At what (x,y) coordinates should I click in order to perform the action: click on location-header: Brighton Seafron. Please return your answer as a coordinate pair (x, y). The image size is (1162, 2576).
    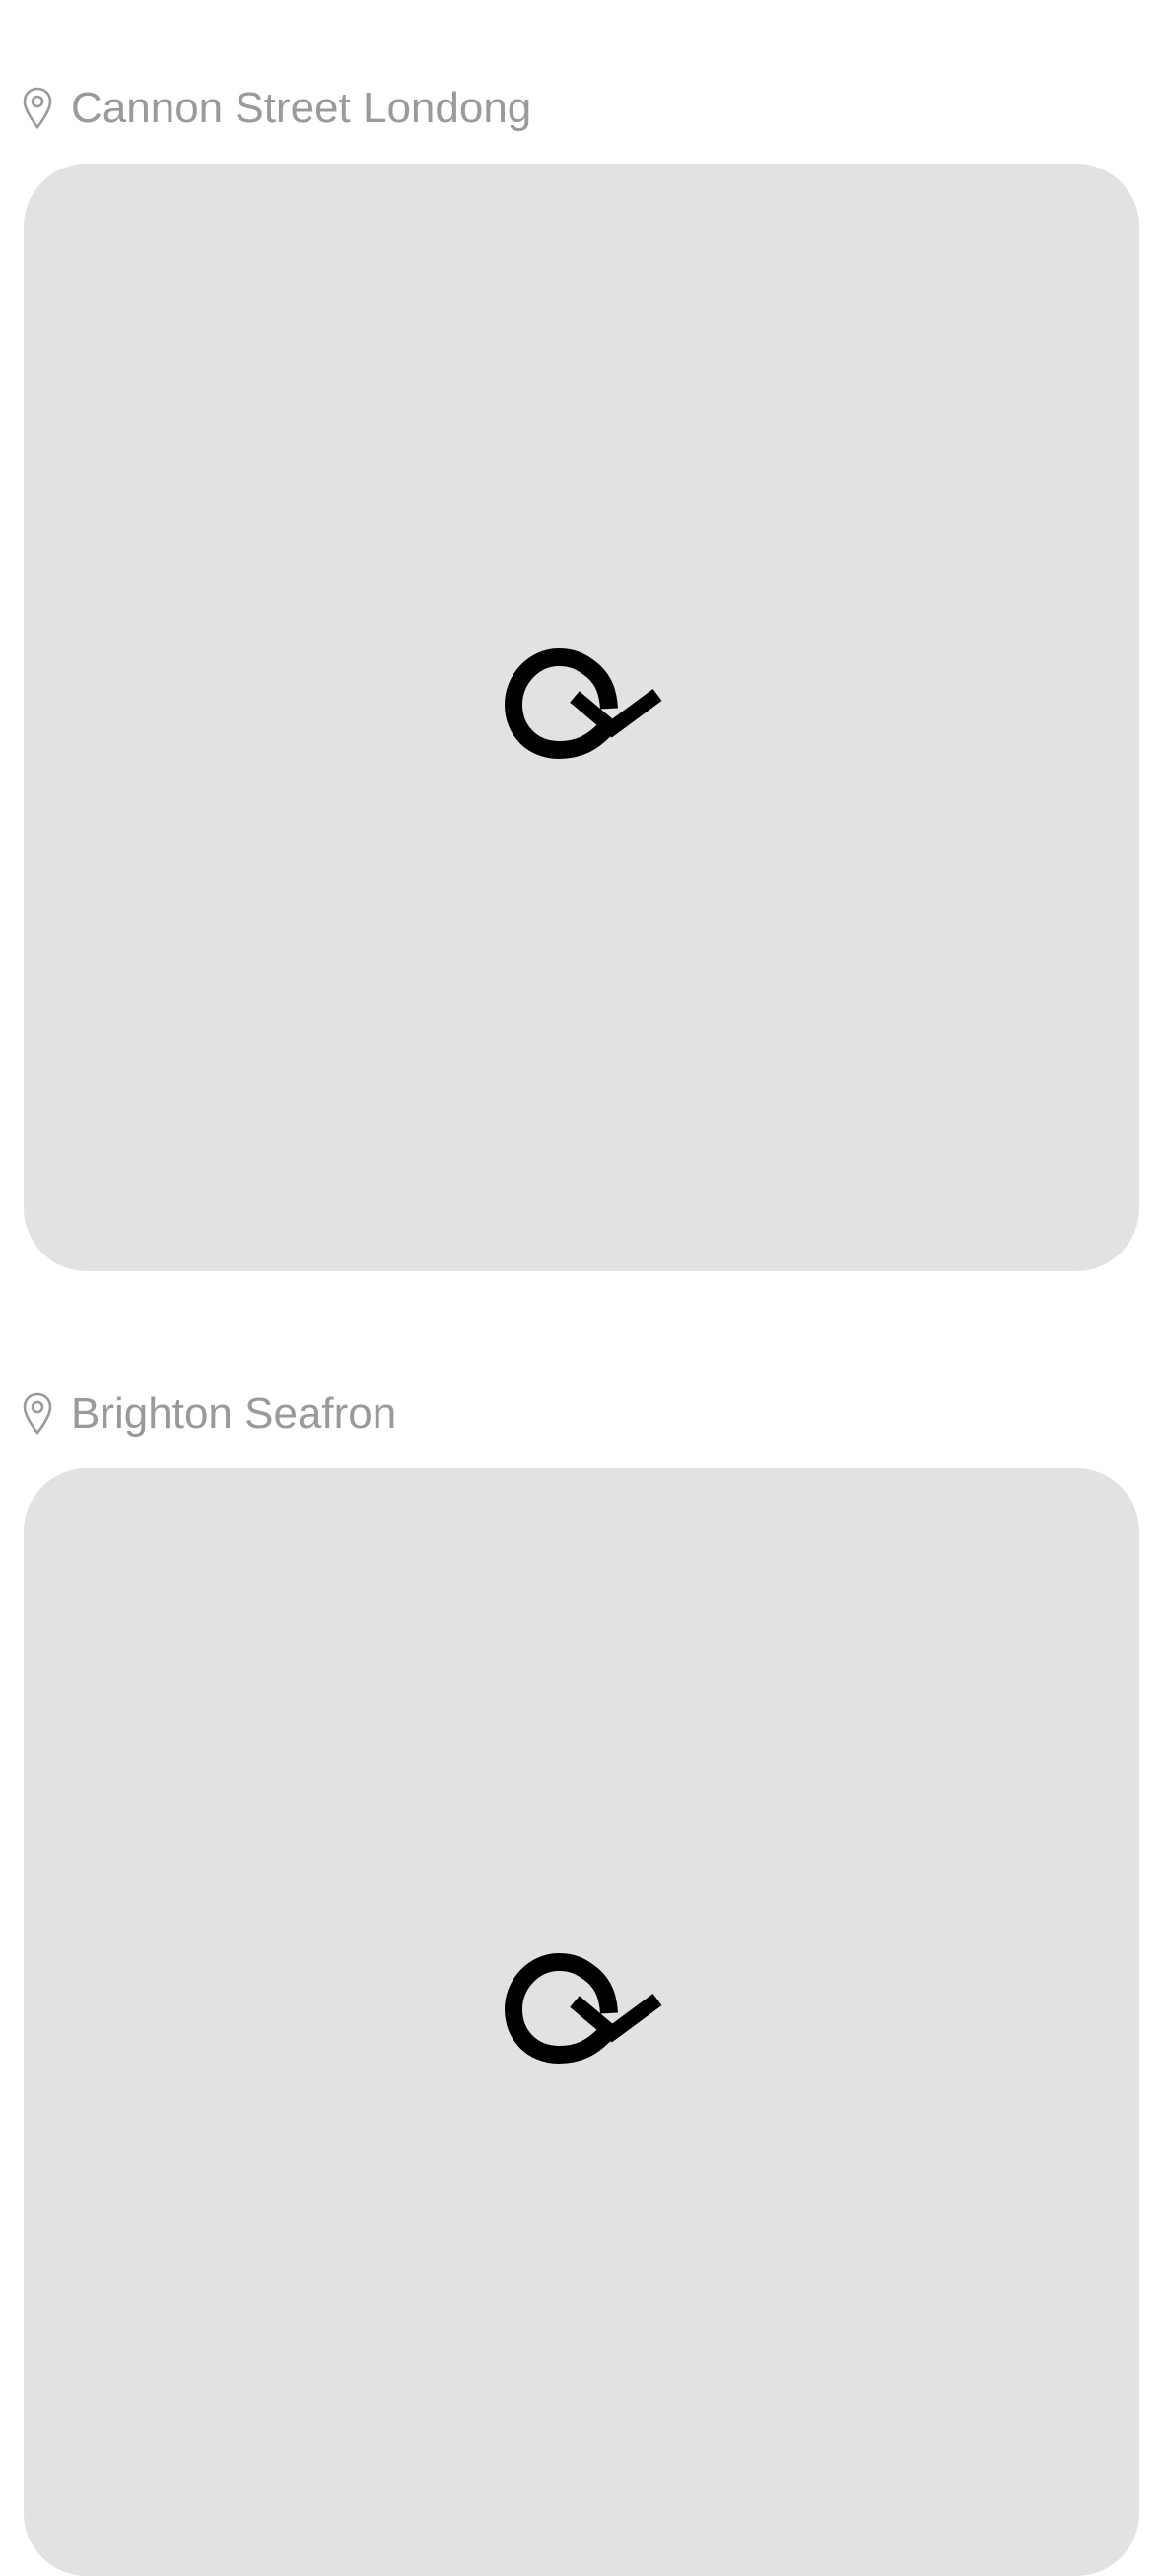
    Looking at the image, I should click on (209, 1414).